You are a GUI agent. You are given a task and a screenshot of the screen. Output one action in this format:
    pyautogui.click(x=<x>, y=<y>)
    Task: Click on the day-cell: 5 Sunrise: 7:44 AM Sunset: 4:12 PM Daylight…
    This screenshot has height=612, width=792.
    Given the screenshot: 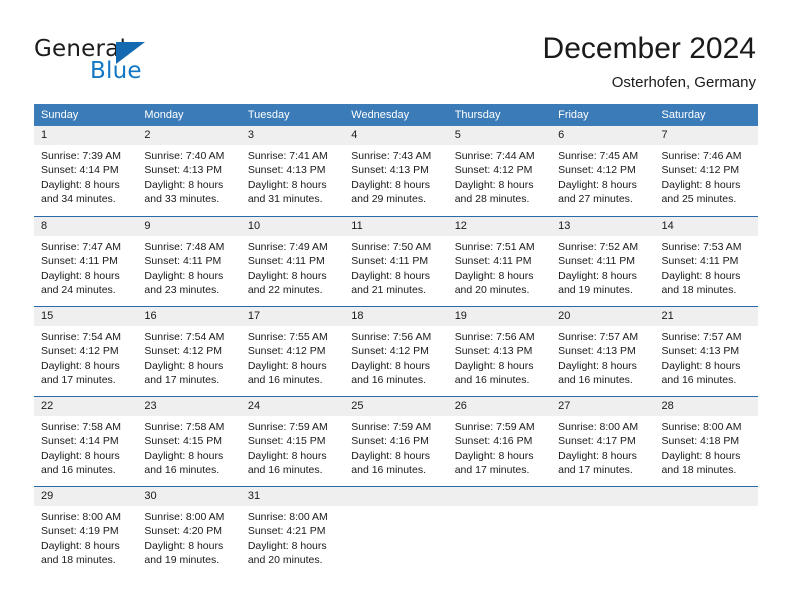 What is the action you would take?
    pyautogui.click(x=499, y=171)
    